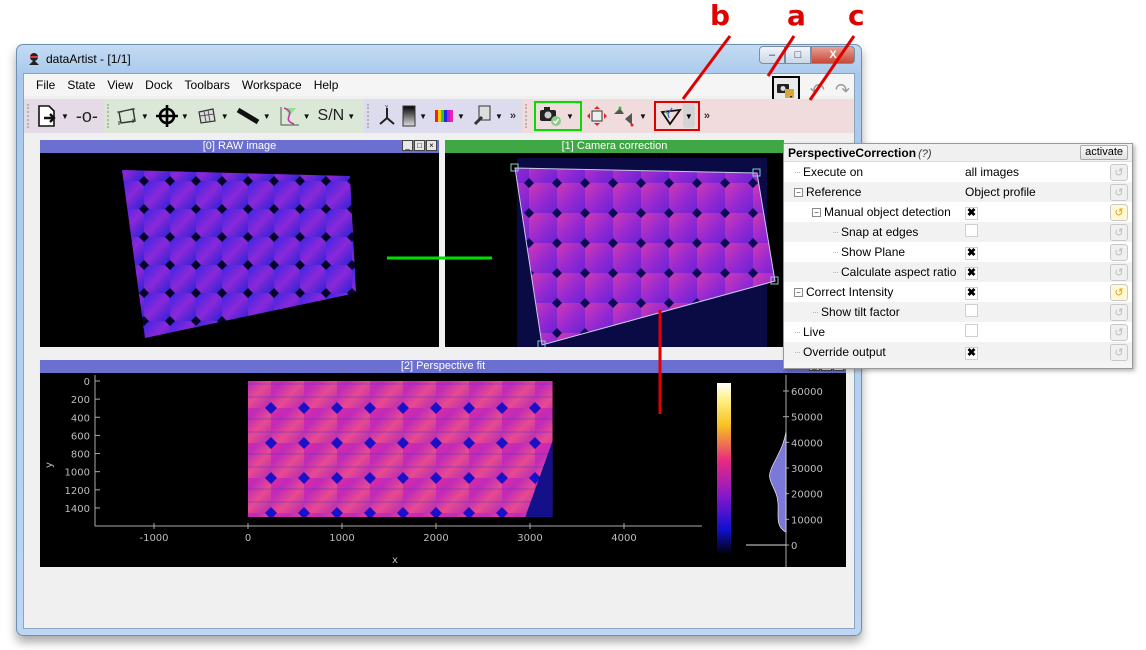 The image size is (1146, 650). What do you see at coordinates (958, 312) in the screenshot?
I see `parameter-row: ··· Show tilt factor ↺` at bounding box center [958, 312].